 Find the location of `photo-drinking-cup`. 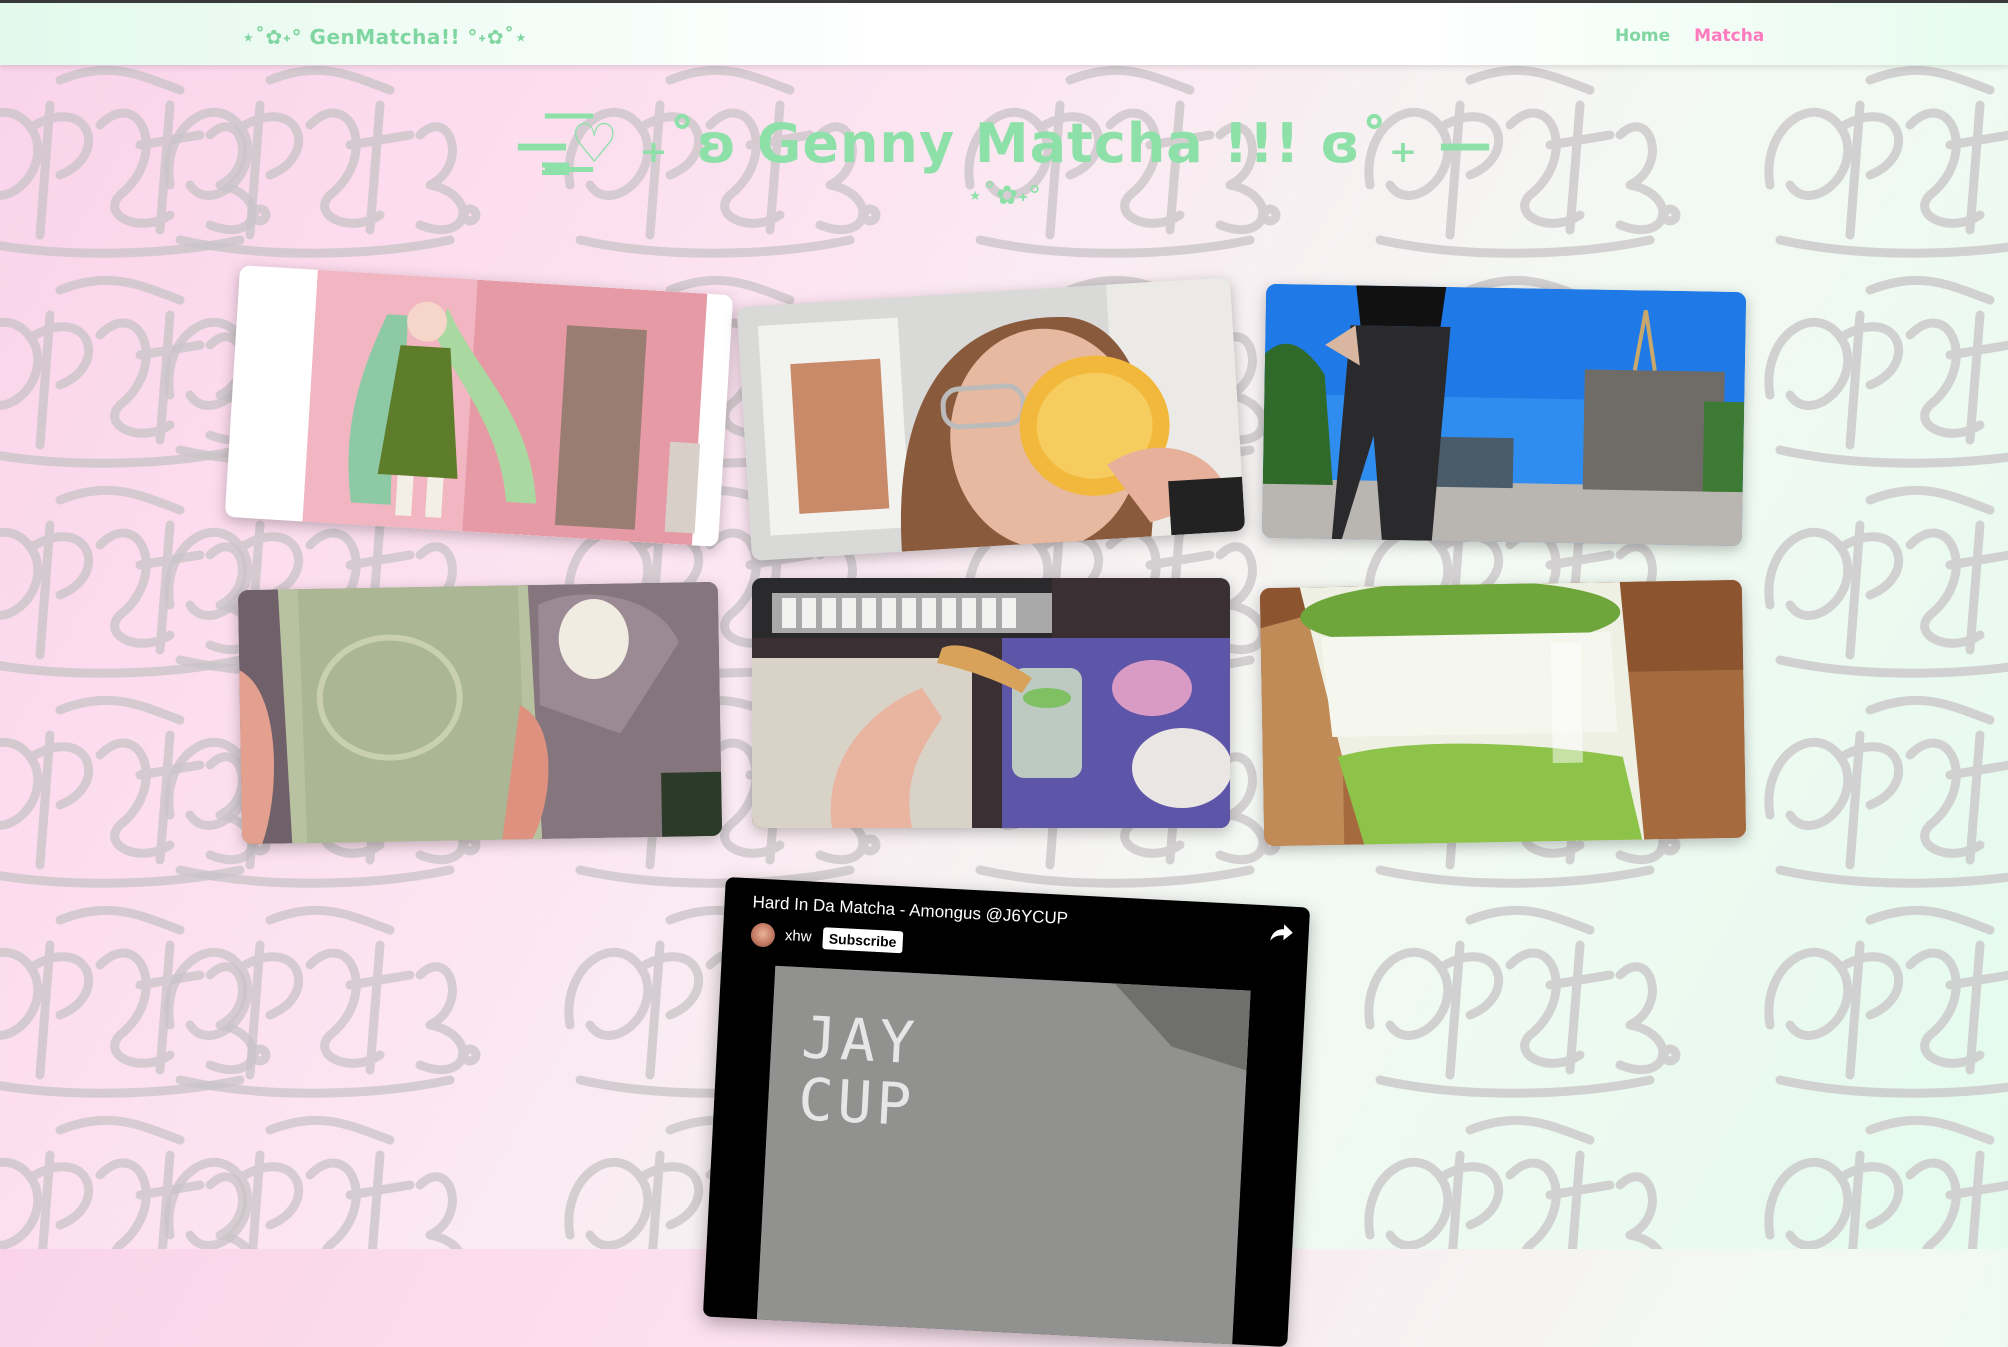

photo-drinking-cup is located at coordinates (991, 419).